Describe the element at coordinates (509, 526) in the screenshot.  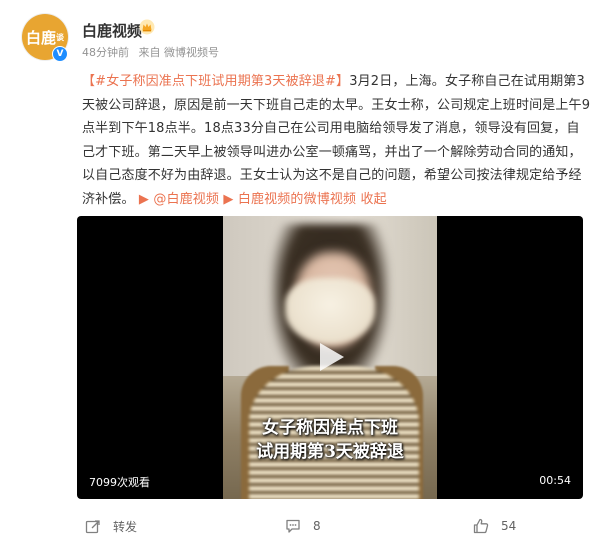
I see `like-count: 54` at that location.